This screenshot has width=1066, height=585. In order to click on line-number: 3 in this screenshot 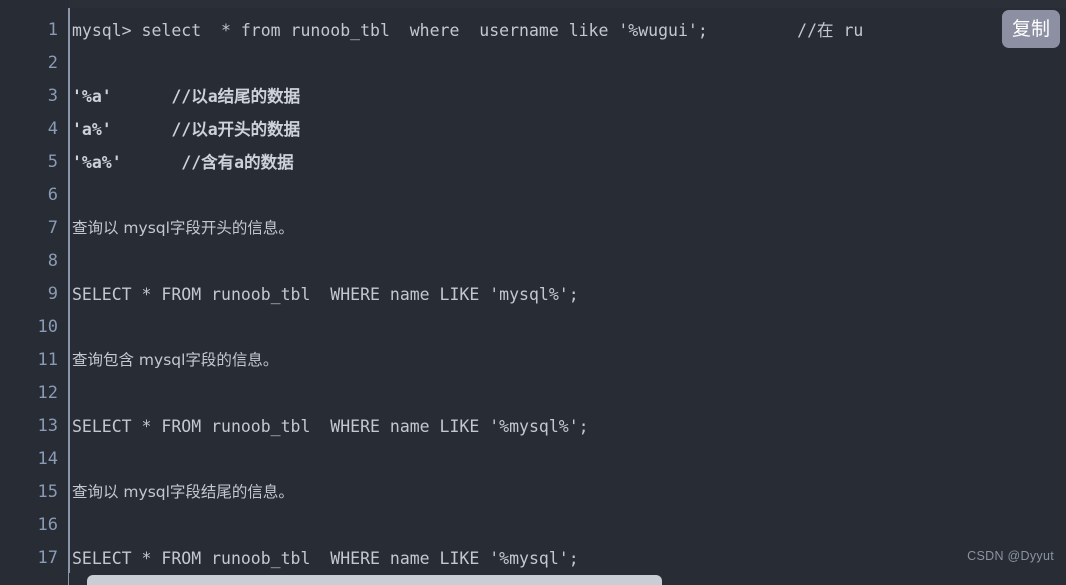, I will do `click(52, 96)`.